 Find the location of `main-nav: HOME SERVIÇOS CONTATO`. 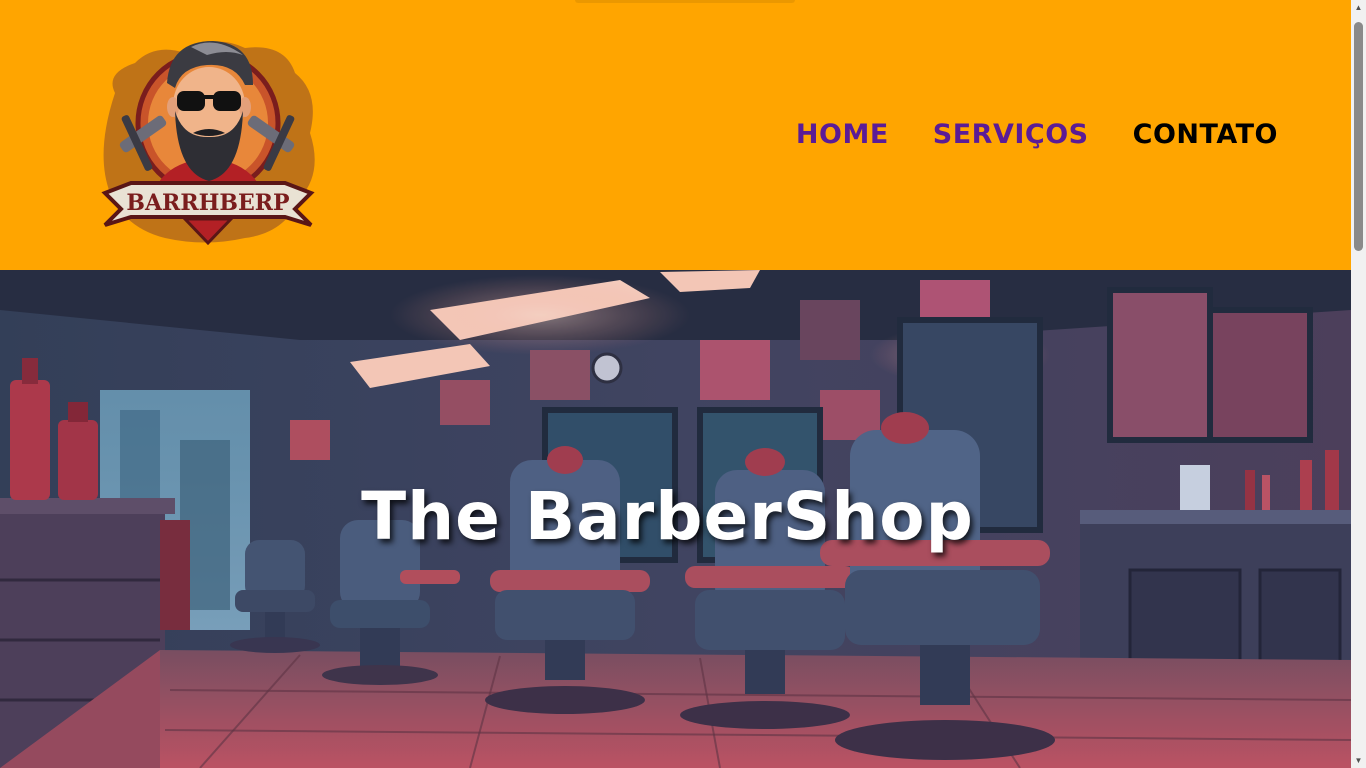

main-nav: HOME SERVIÇOS CONTATO is located at coordinates (1037, 135).